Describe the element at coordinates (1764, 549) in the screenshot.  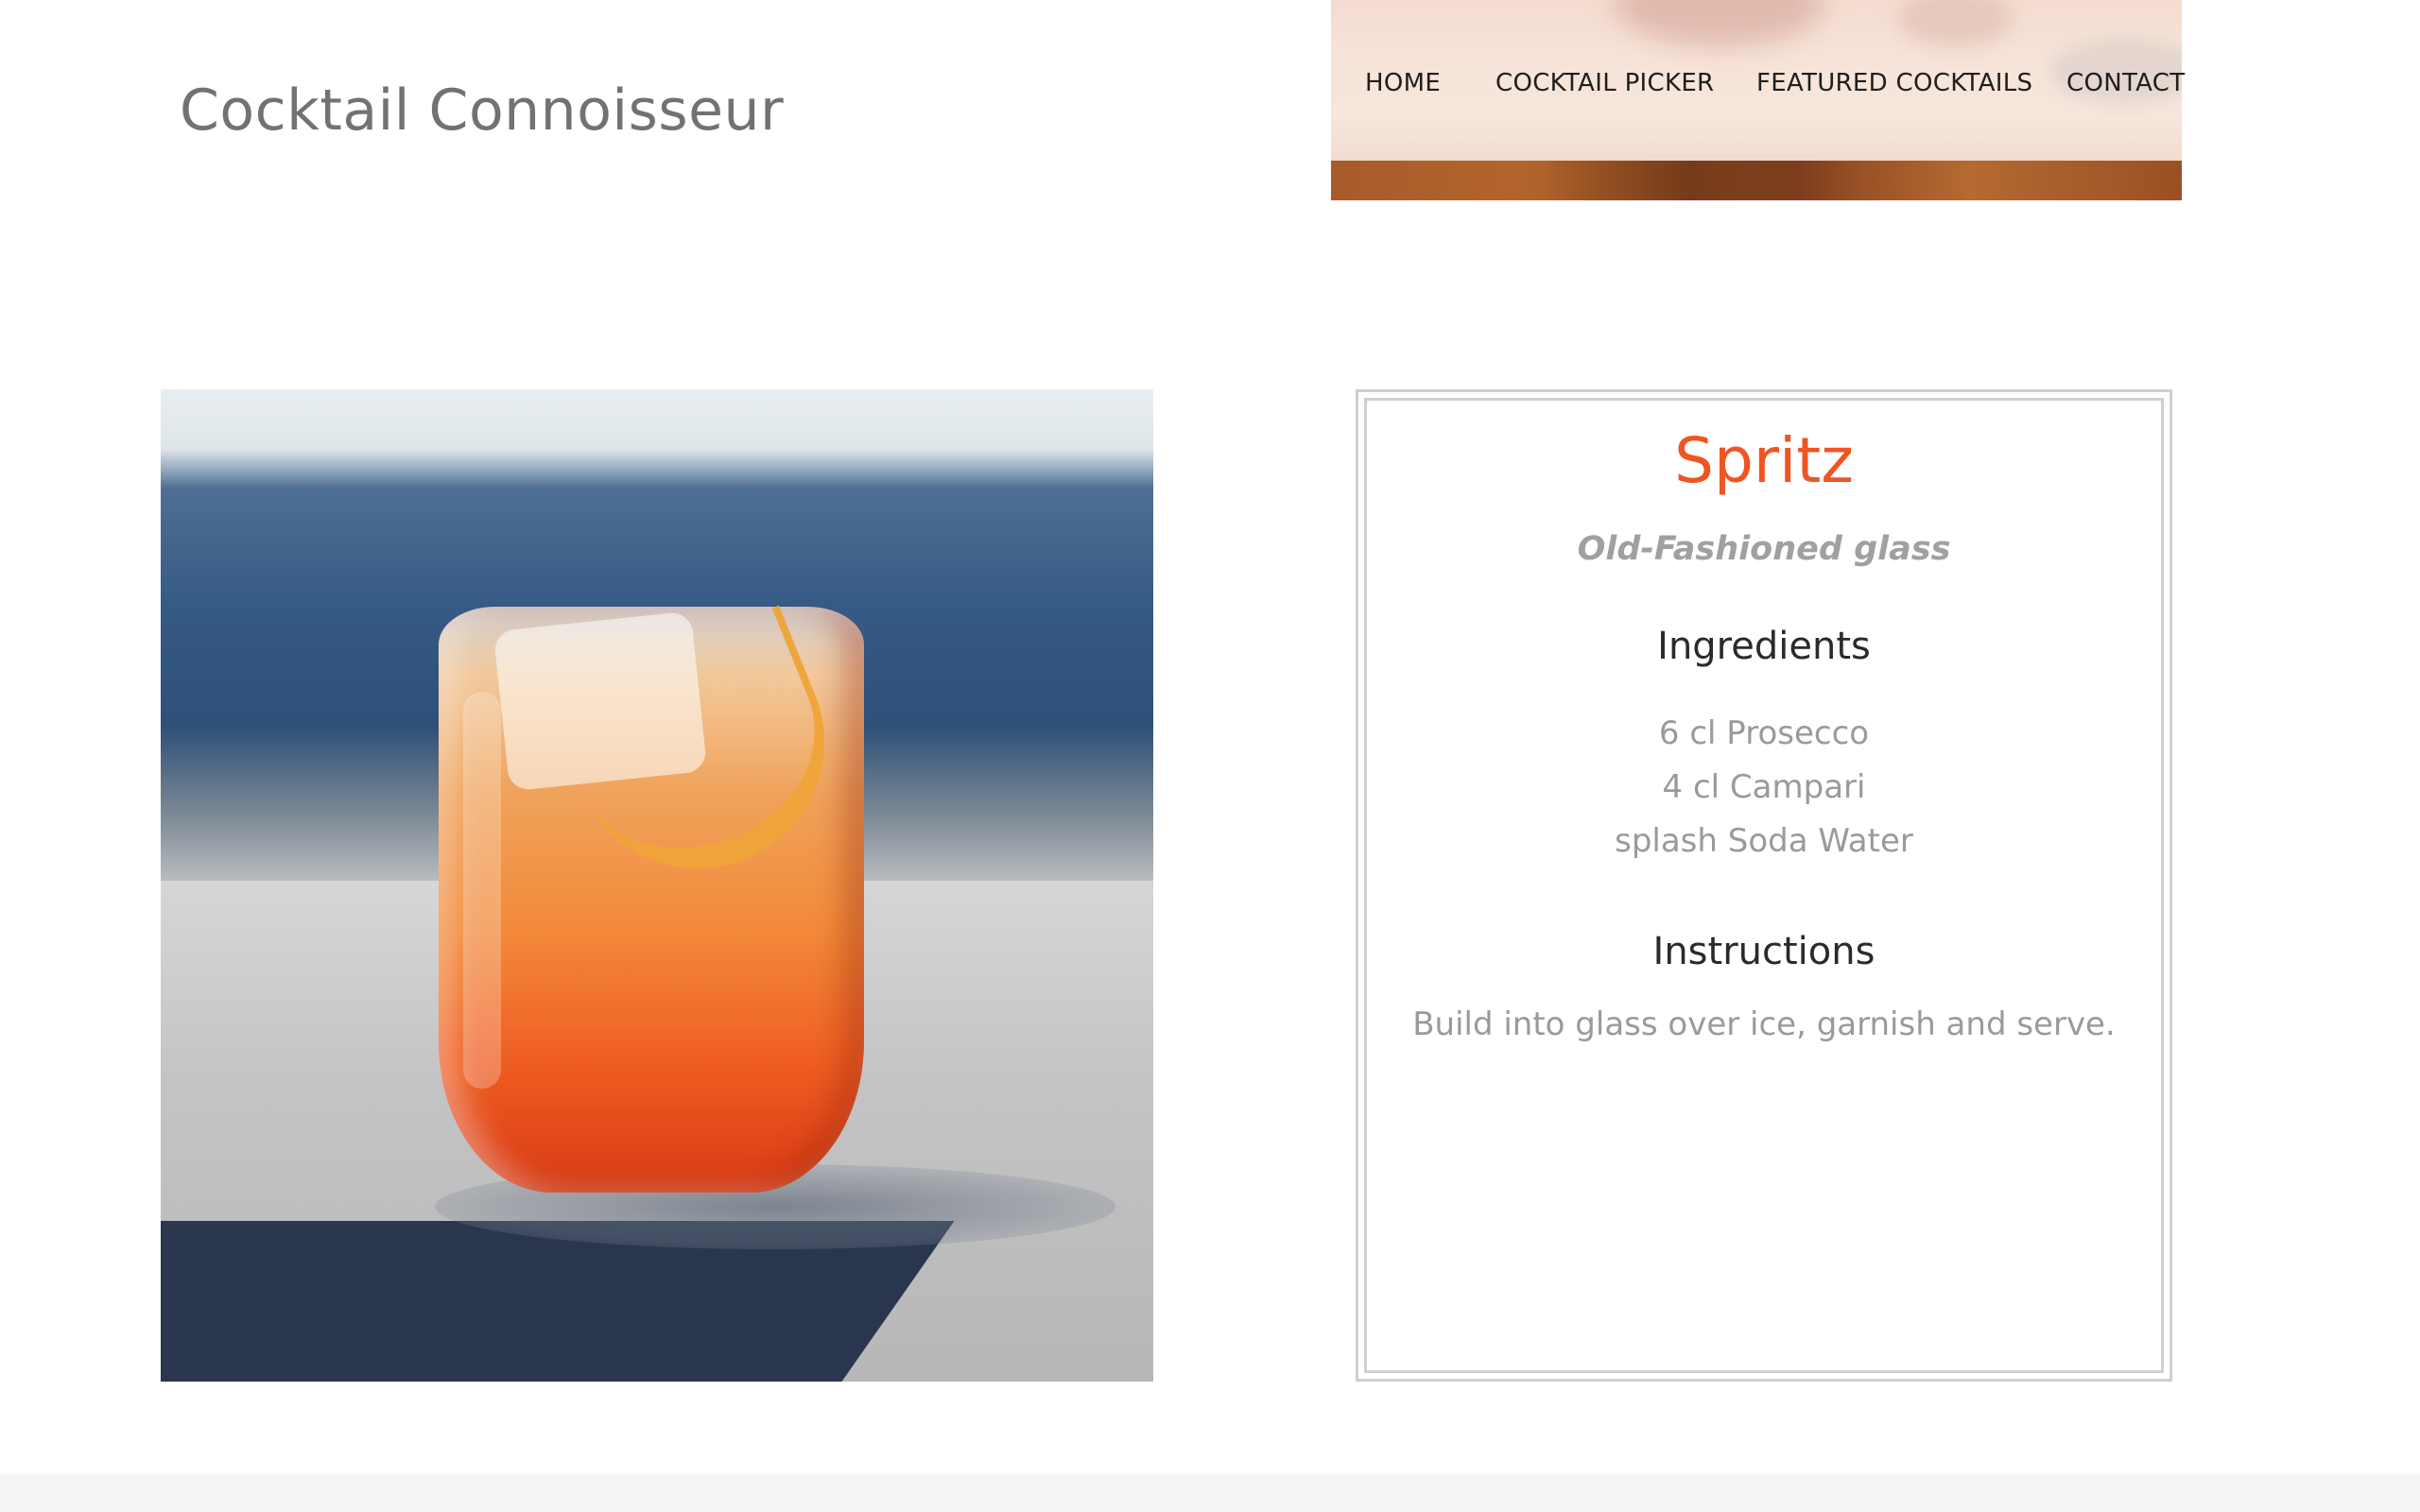
I see `glass-type: Old-Fashioned glass` at that location.